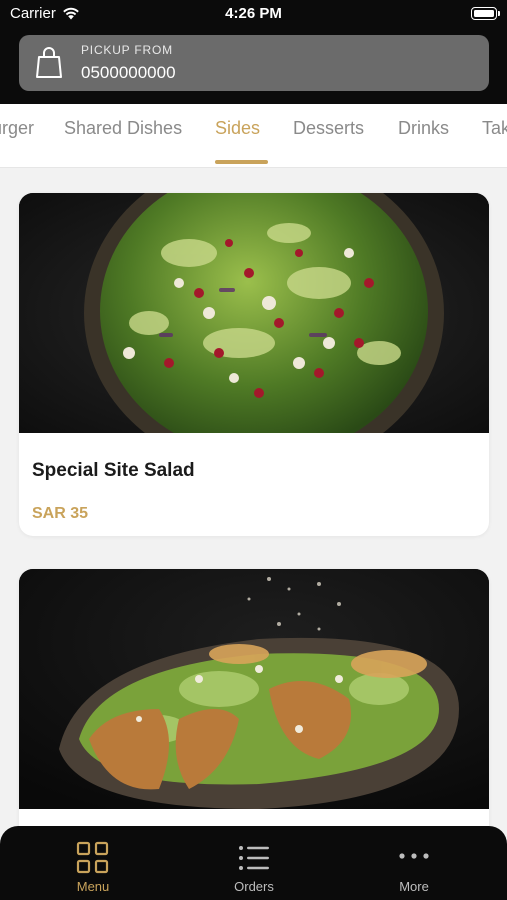 This screenshot has height=900, width=507. I want to click on list-icon, so click(254, 858).